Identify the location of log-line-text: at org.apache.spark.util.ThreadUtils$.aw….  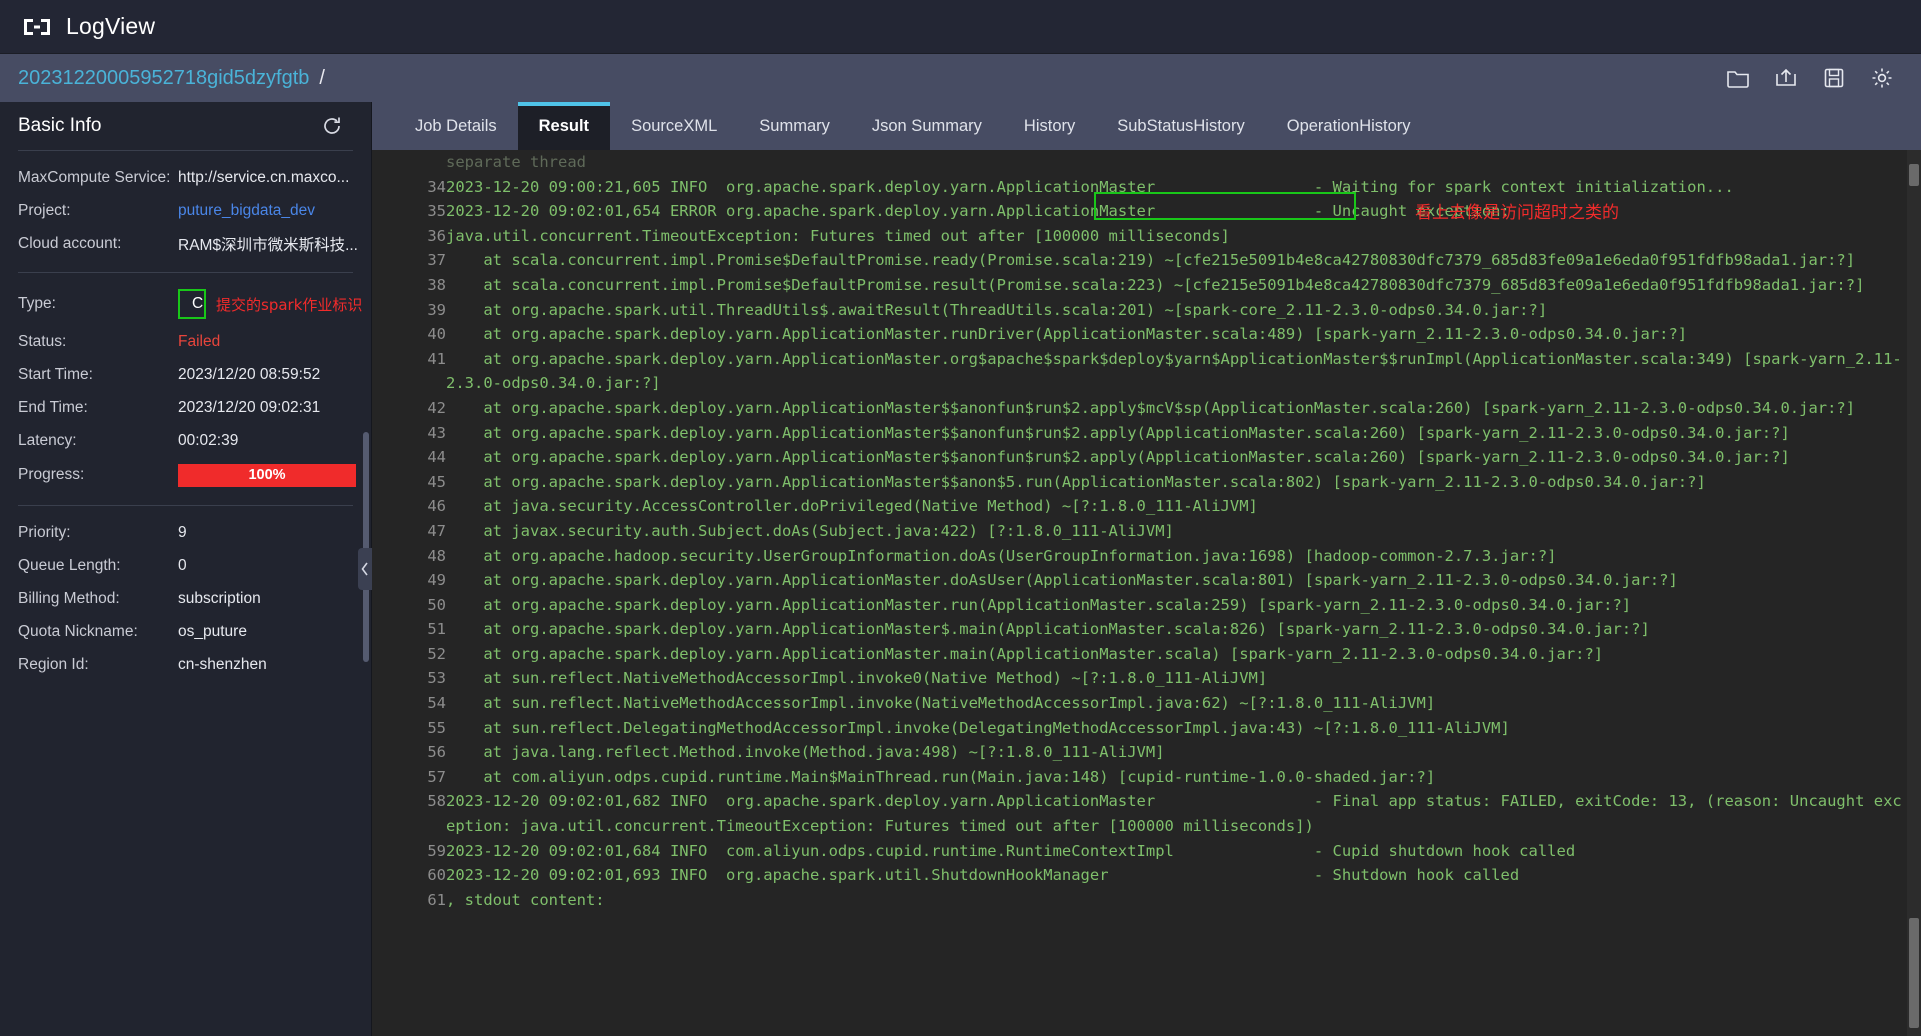
(997, 309).